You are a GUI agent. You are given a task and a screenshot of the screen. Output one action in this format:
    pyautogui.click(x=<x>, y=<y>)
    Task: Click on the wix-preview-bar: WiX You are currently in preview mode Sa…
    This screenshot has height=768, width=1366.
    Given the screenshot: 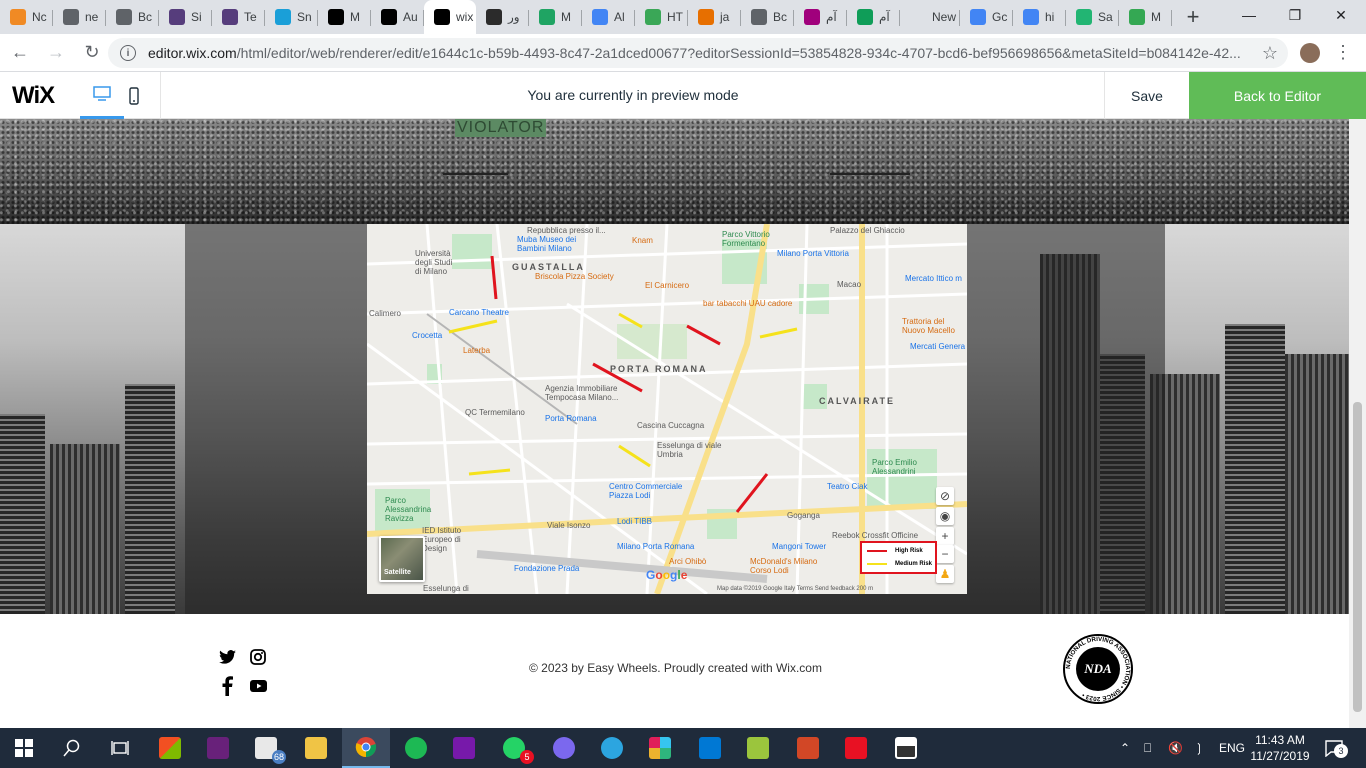 What is the action you would take?
    pyautogui.click(x=683, y=95)
    